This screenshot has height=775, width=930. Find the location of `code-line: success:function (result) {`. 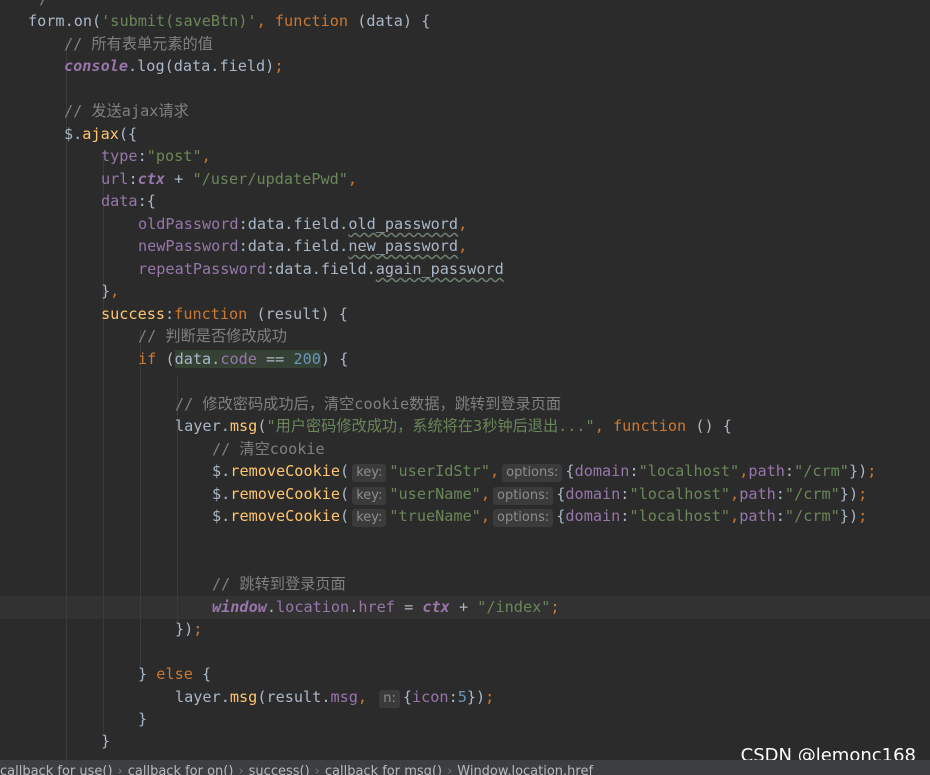

code-line: success:function (result) { is located at coordinates (224, 314).